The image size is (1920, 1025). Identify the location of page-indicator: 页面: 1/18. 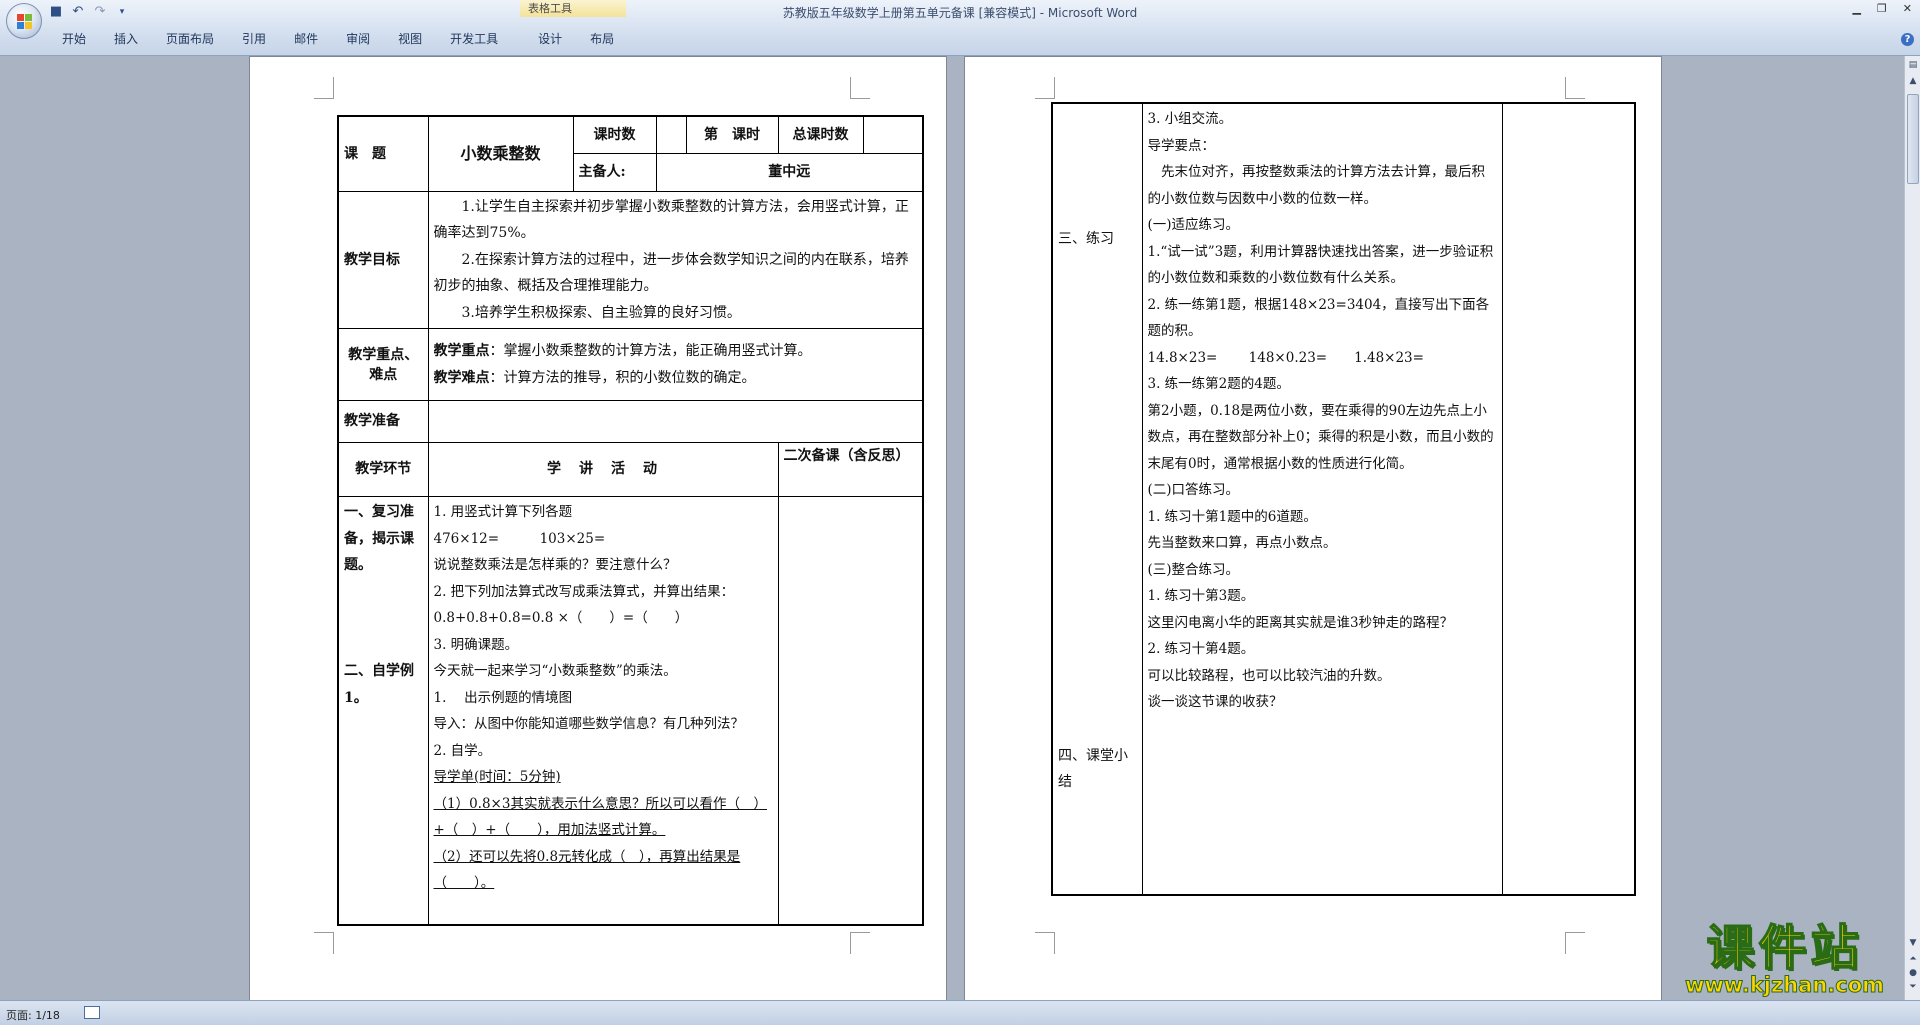
(33, 1015).